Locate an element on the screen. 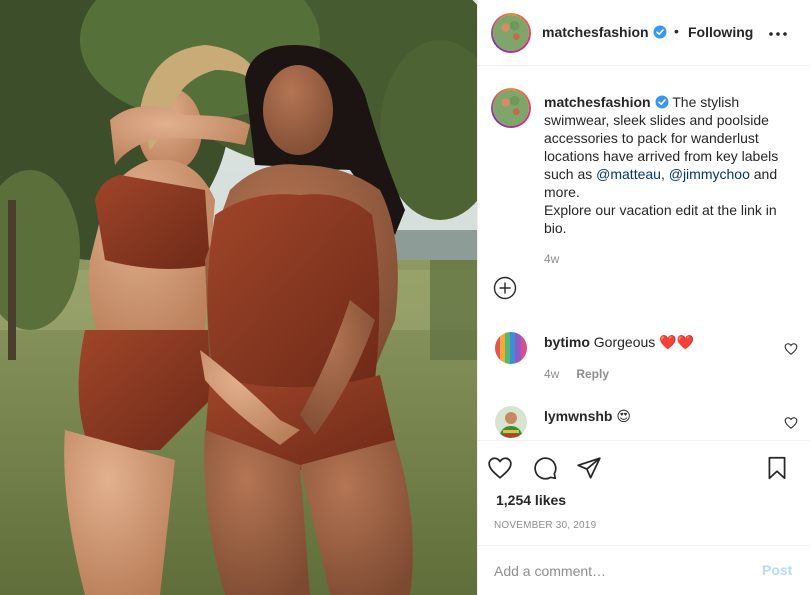 The height and width of the screenshot is (595, 810). mention-matteau: @matteau is located at coordinates (628, 174).